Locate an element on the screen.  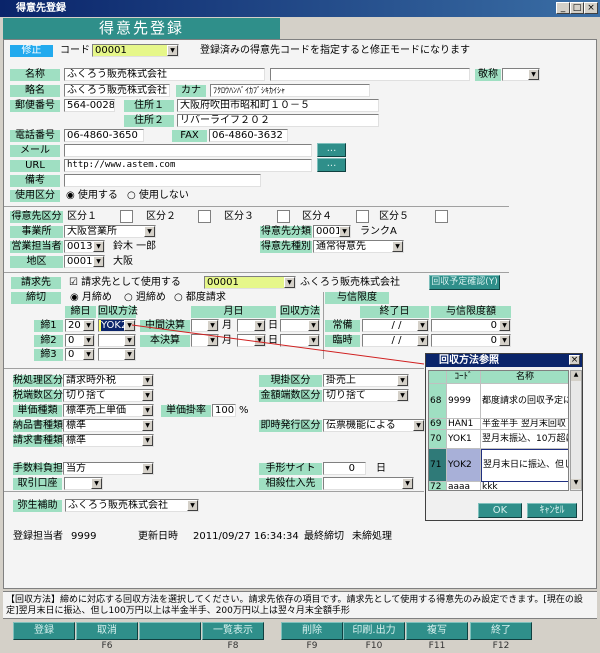
row-code: aaaa is located at coordinates (464, 486).